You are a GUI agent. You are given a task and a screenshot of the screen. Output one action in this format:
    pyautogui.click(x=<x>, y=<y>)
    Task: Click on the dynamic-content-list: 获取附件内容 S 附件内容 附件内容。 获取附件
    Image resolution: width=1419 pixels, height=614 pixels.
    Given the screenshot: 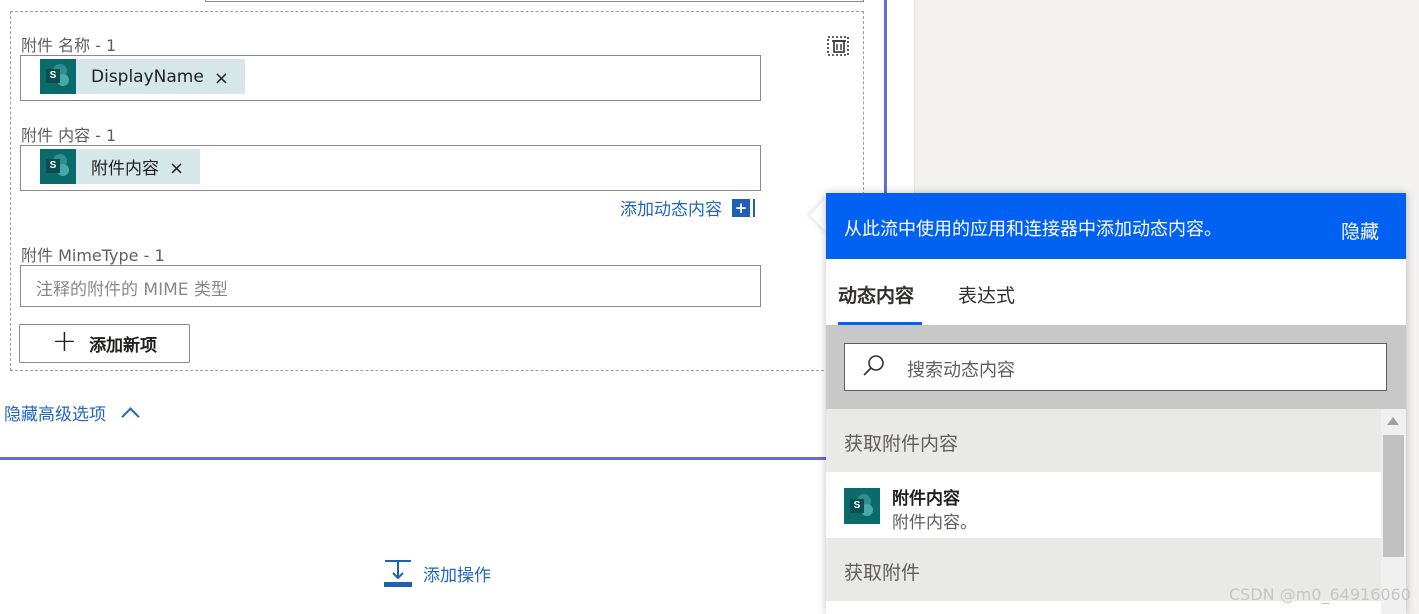 What is the action you would take?
    pyautogui.click(x=1103, y=511)
    